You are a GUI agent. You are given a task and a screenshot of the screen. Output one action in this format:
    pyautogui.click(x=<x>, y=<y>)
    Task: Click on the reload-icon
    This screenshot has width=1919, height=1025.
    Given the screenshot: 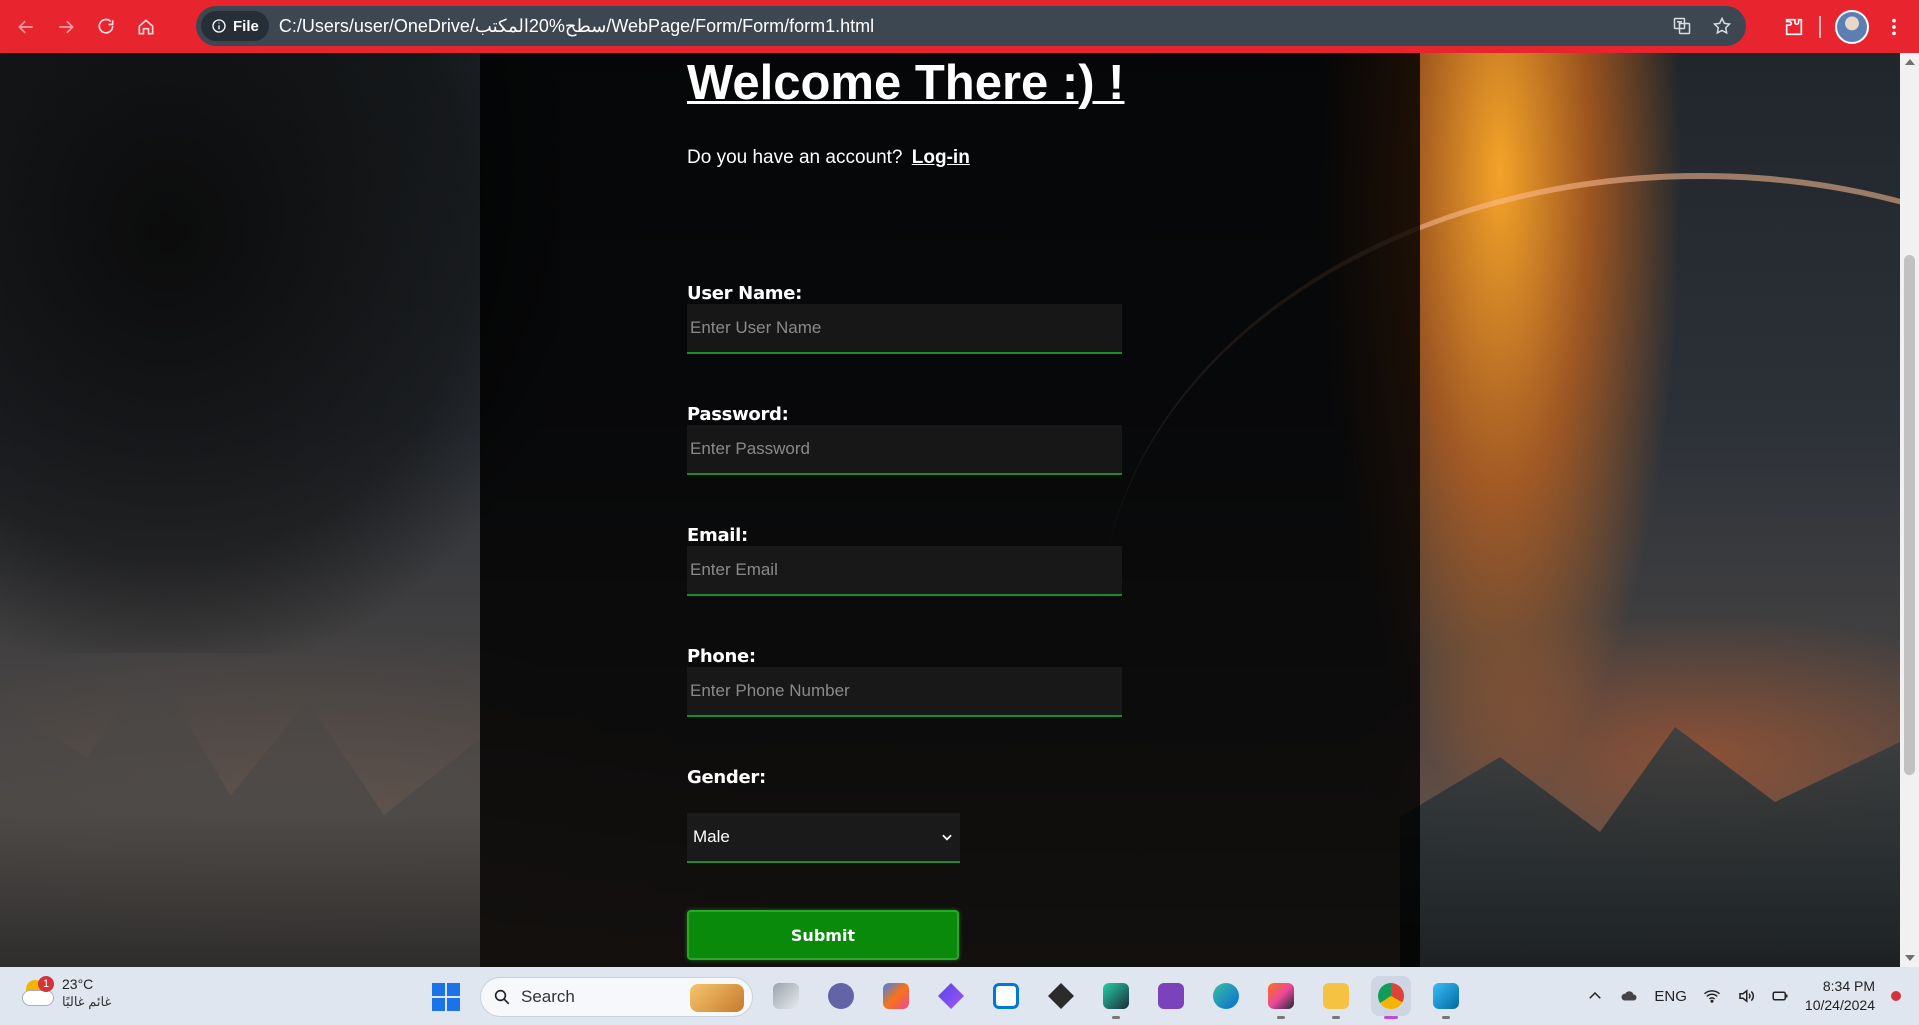 What is the action you would take?
    pyautogui.click(x=106, y=27)
    